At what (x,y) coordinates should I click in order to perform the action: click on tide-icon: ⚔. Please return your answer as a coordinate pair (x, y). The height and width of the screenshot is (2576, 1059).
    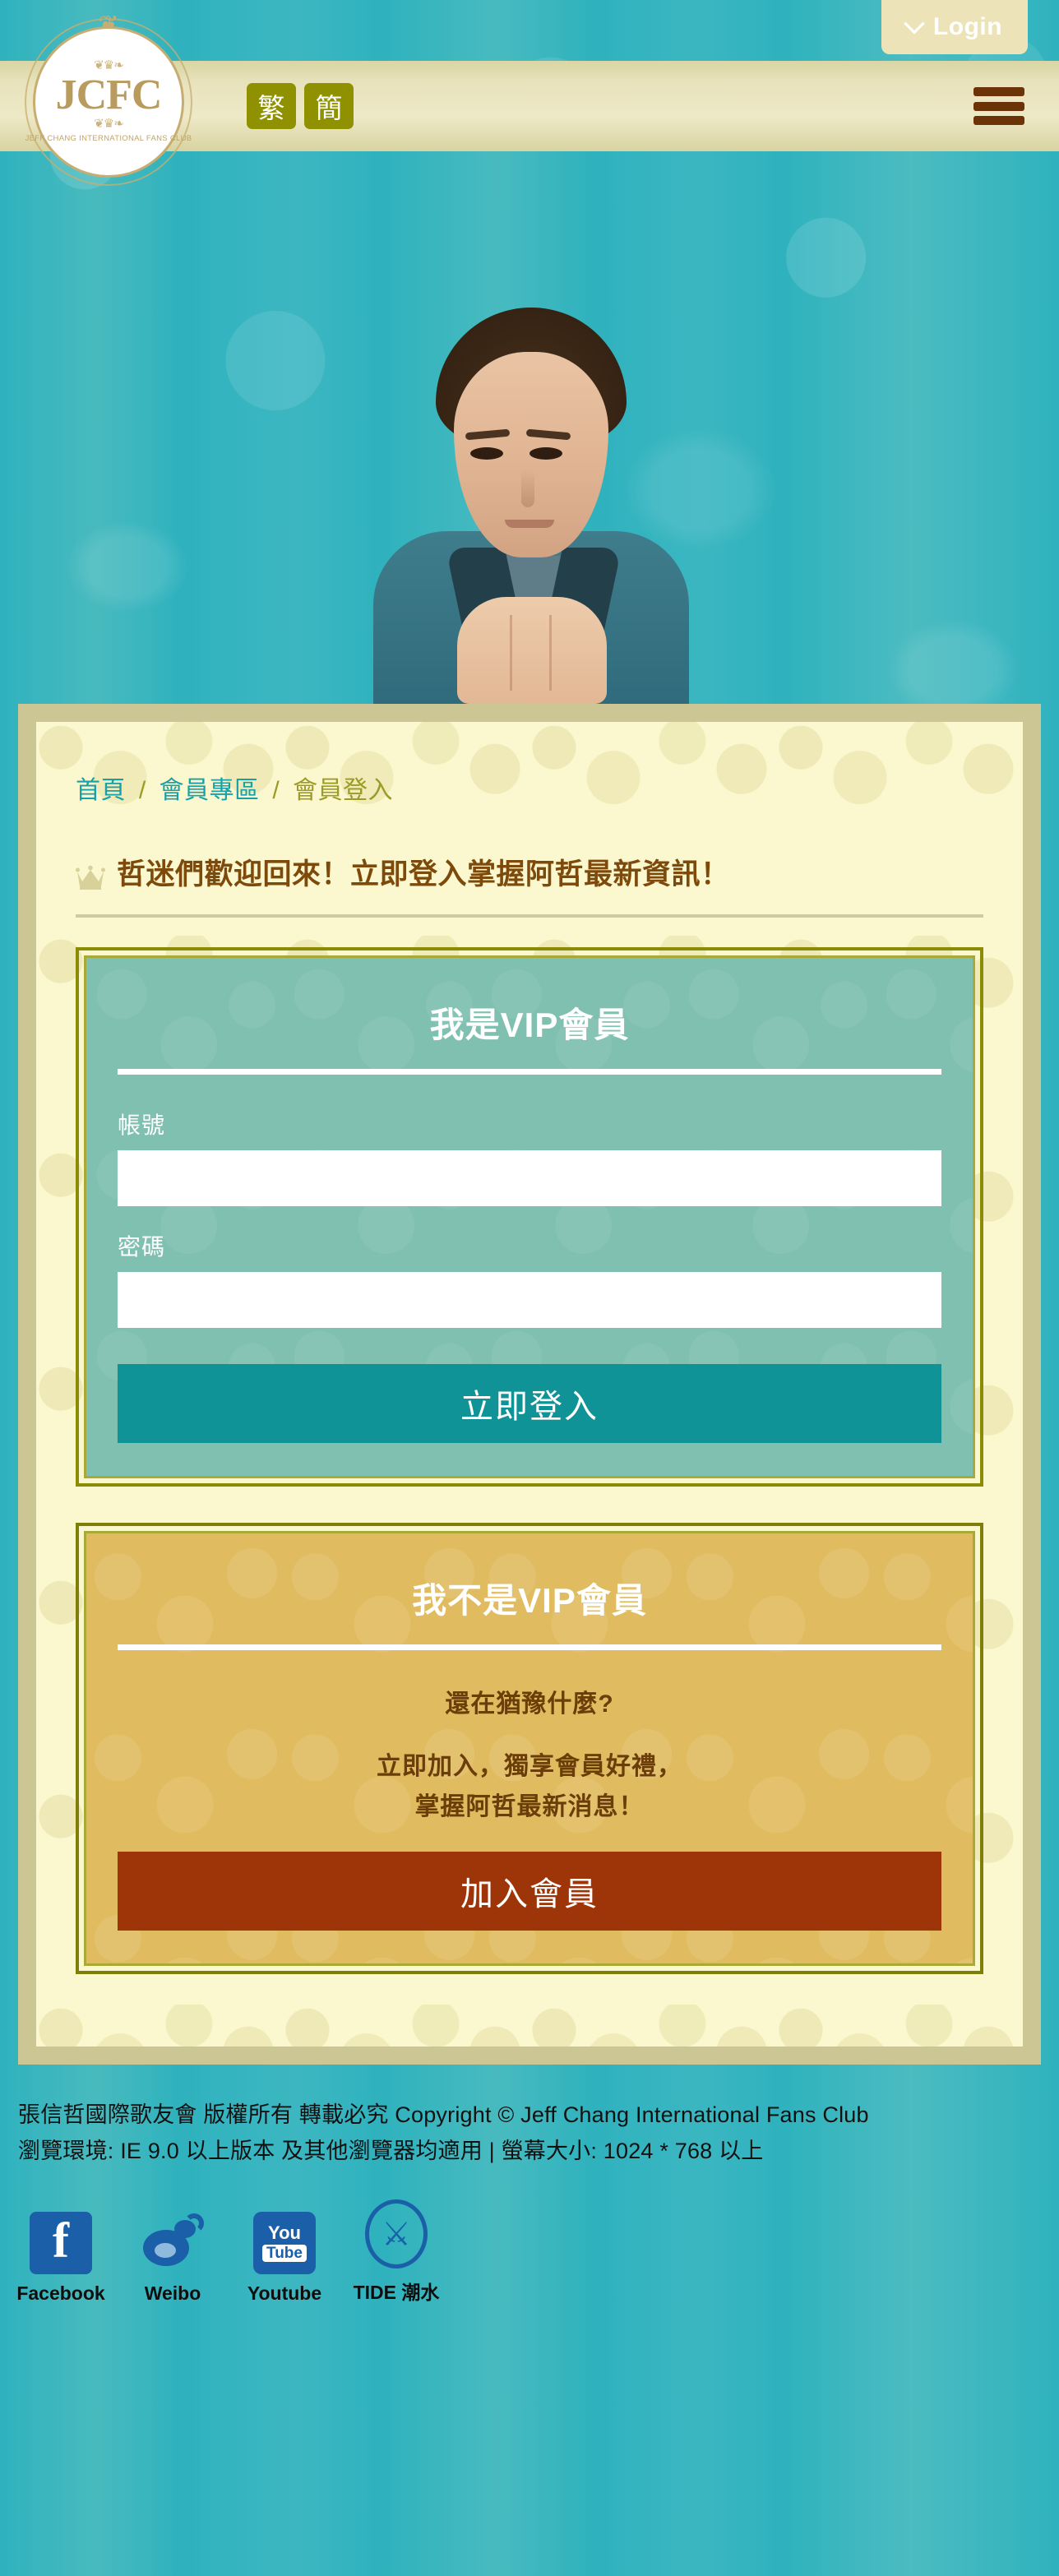
    Looking at the image, I should click on (396, 2233).